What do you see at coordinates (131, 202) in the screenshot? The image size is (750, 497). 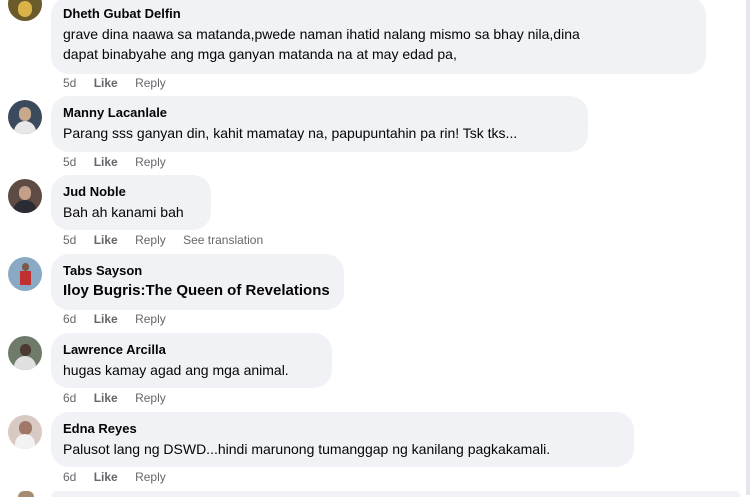 I see `comment-bubble: Jud Noble Bah ah kanami bah` at bounding box center [131, 202].